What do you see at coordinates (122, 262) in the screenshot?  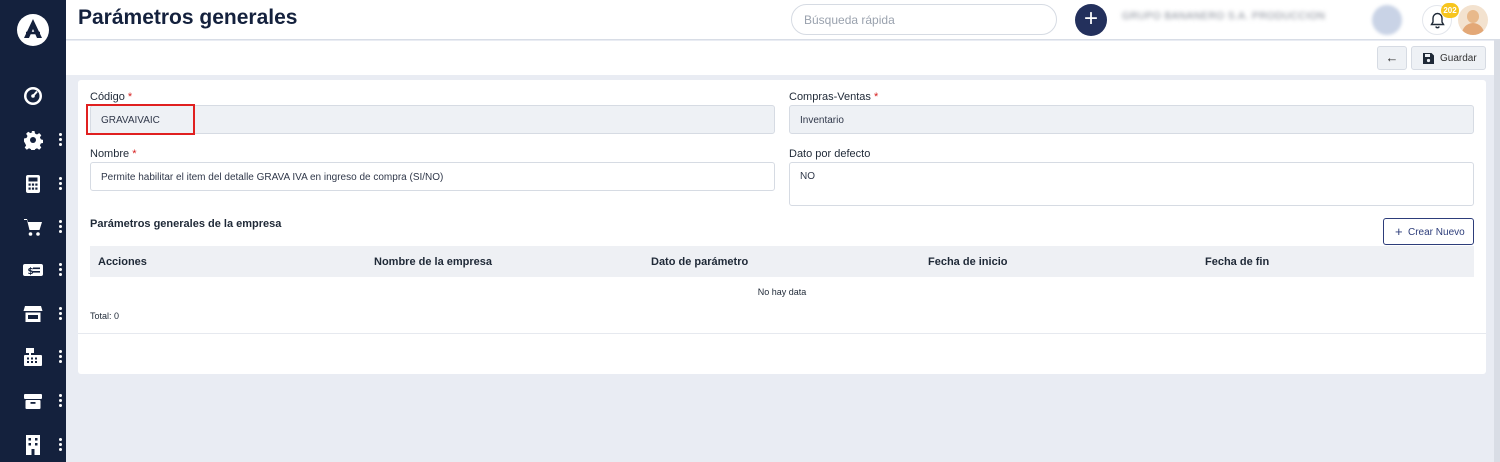 I see `column-header: Acciones` at bounding box center [122, 262].